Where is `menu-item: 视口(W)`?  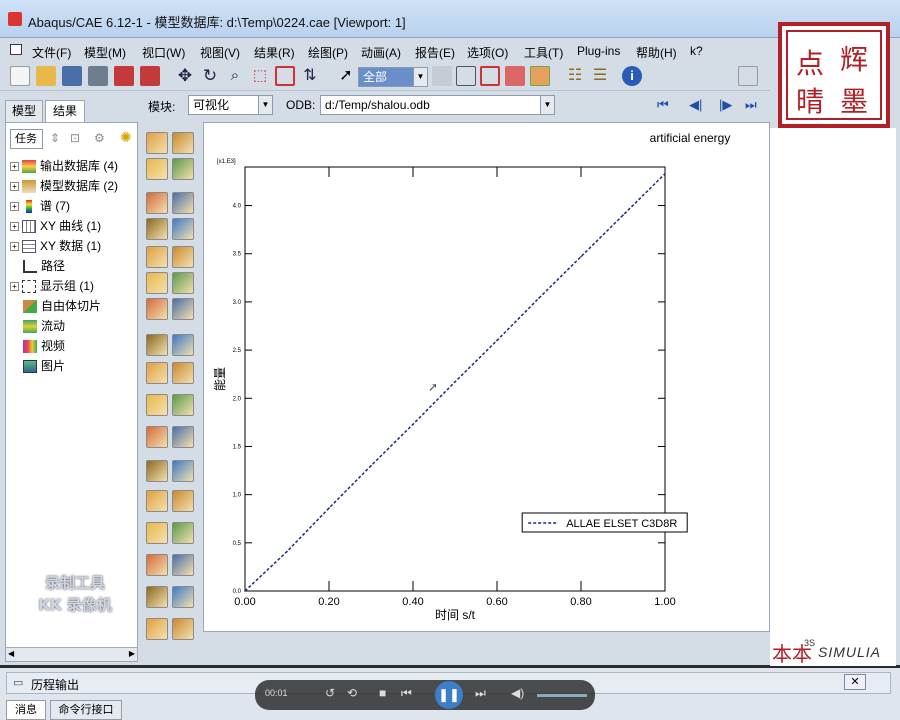 menu-item: 视口(W) is located at coordinates (163, 52).